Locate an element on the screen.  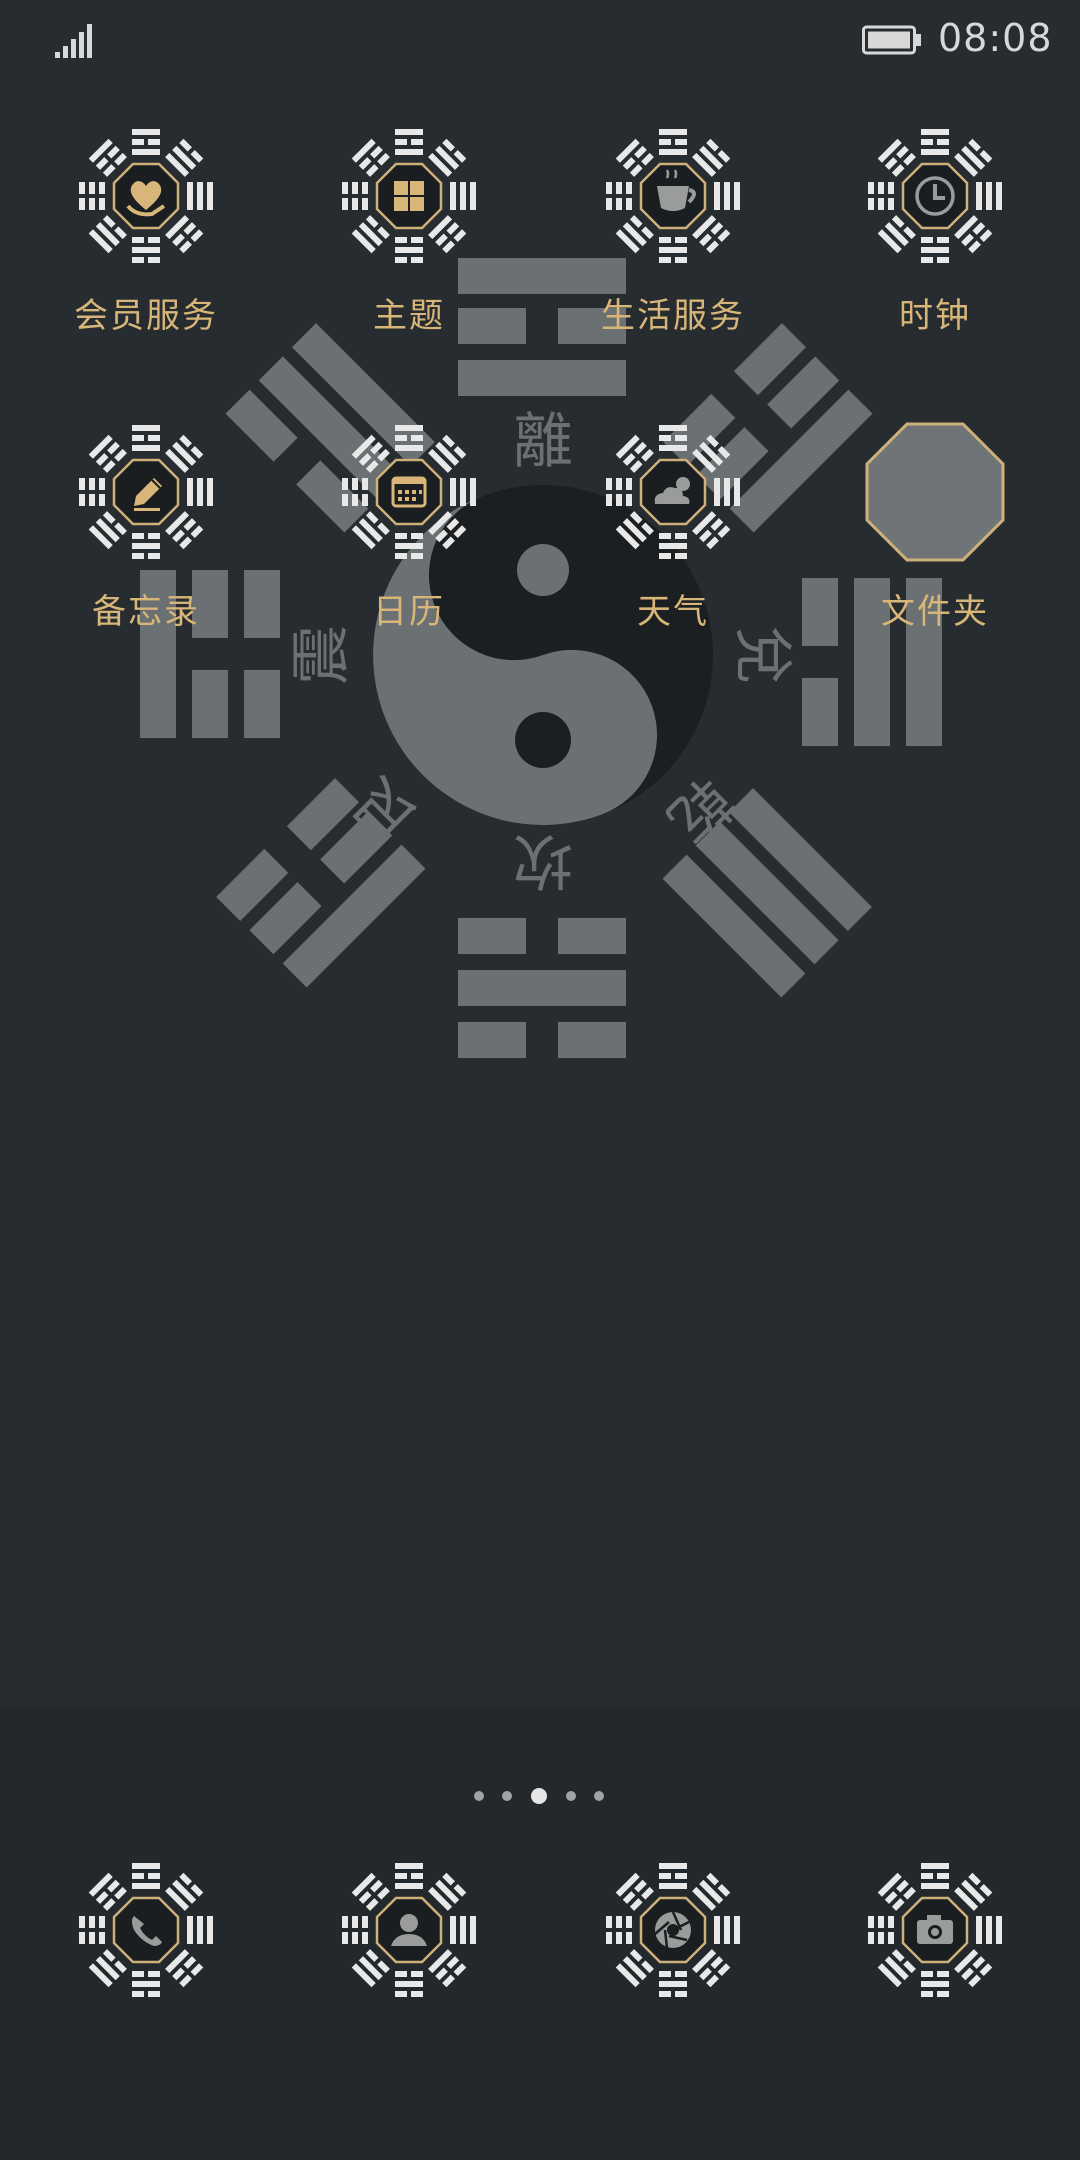
contacts-icon is located at coordinates (409, 1930).